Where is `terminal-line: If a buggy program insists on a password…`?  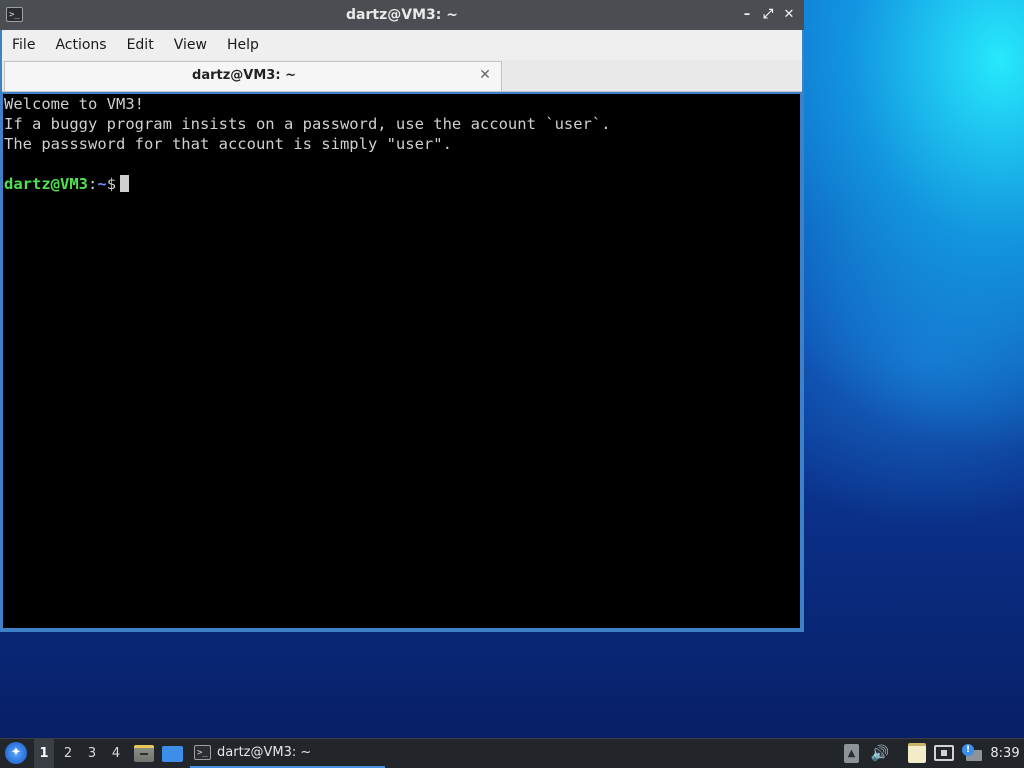
terminal-line: If a buggy program insists on a password… is located at coordinates (307, 124).